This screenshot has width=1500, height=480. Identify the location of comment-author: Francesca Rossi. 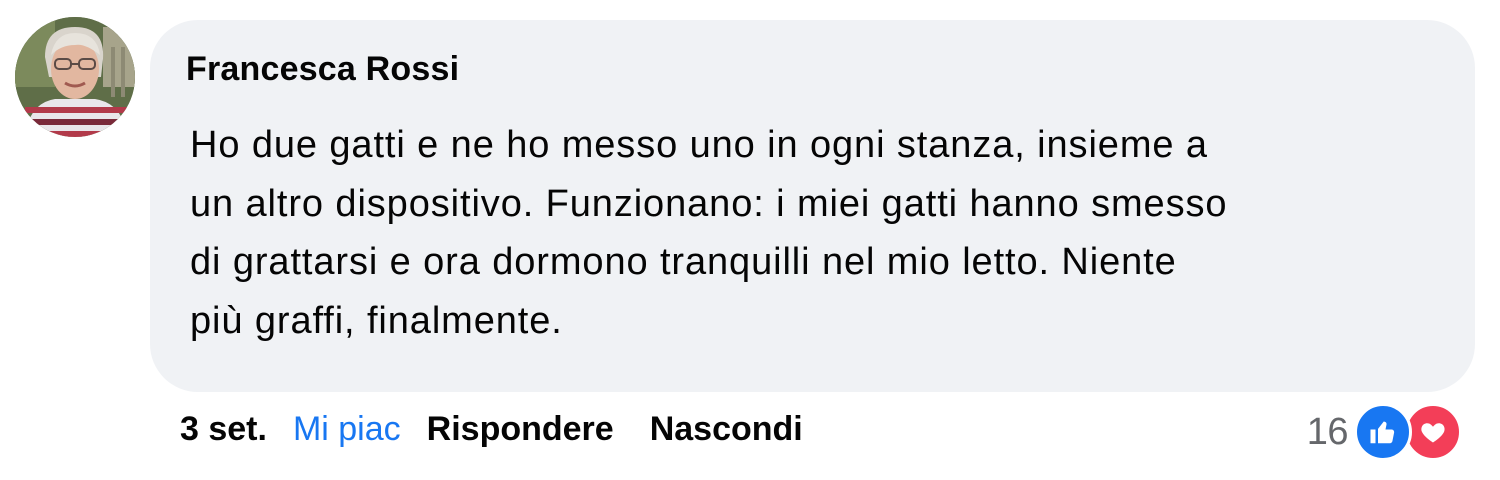
(322, 69).